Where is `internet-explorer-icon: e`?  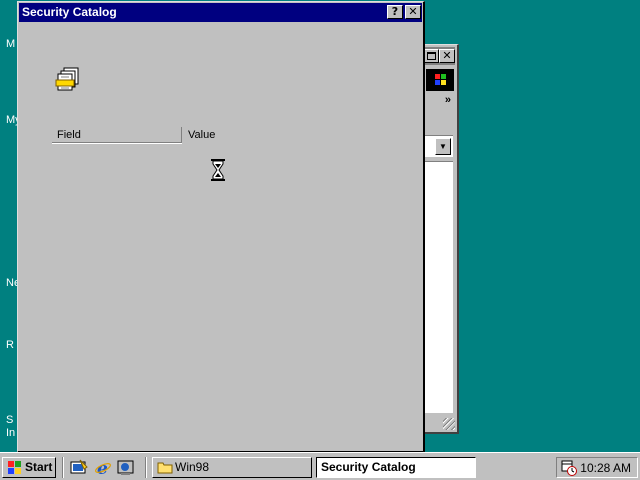 internet-explorer-icon: e is located at coordinates (103, 467).